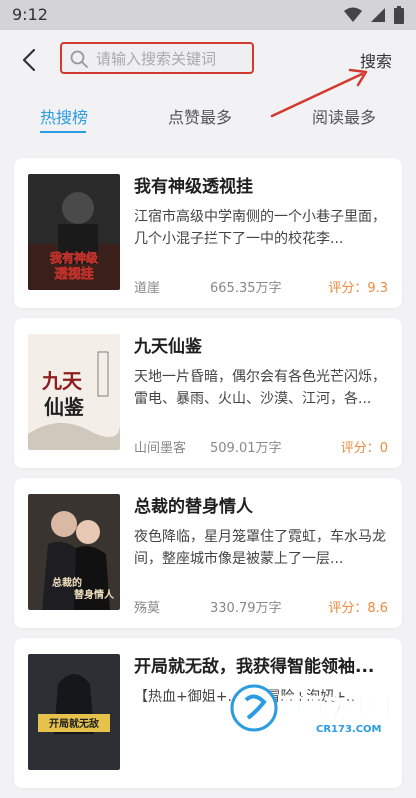 Image resolution: width=416 pixels, height=798 pixels. Describe the element at coordinates (74, 723) in the screenshot. I see `svg-text: 开局就无敌` at that location.